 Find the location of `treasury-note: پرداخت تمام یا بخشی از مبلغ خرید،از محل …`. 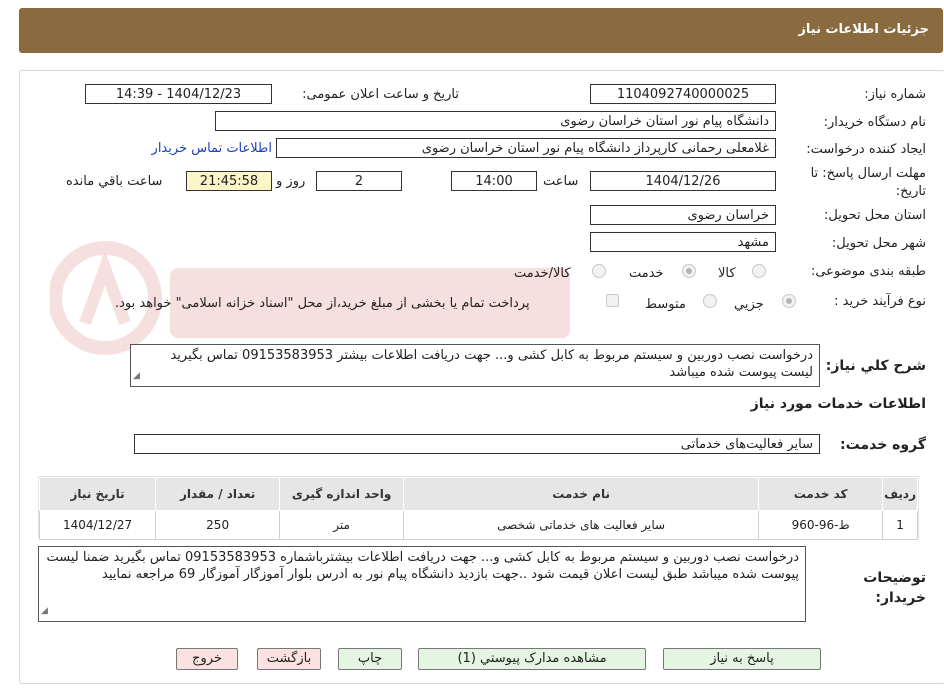

treasury-note: پرداخت تمام یا بخشی از مبلغ خرید،از محل … is located at coordinates (322, 303).